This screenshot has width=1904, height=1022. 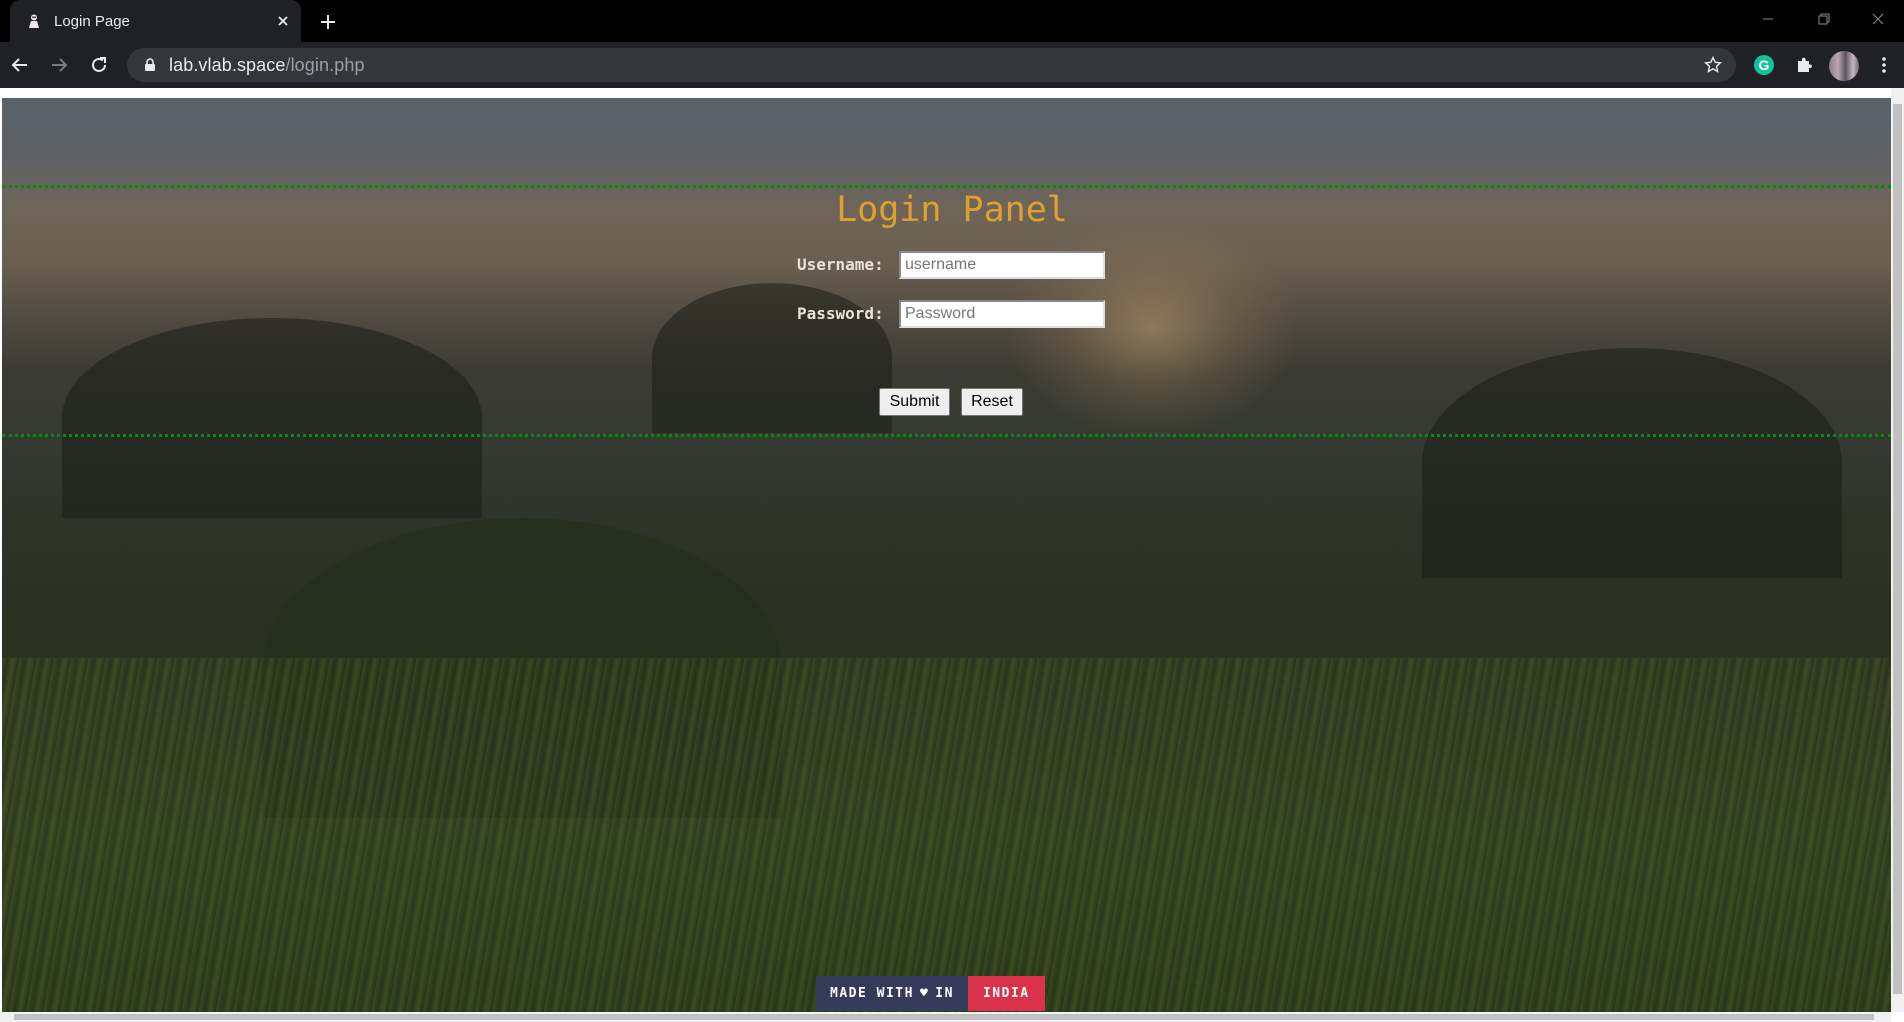 I want to click on address-bar: lab.vlab.space/login.php, so click(x=931, y=65).